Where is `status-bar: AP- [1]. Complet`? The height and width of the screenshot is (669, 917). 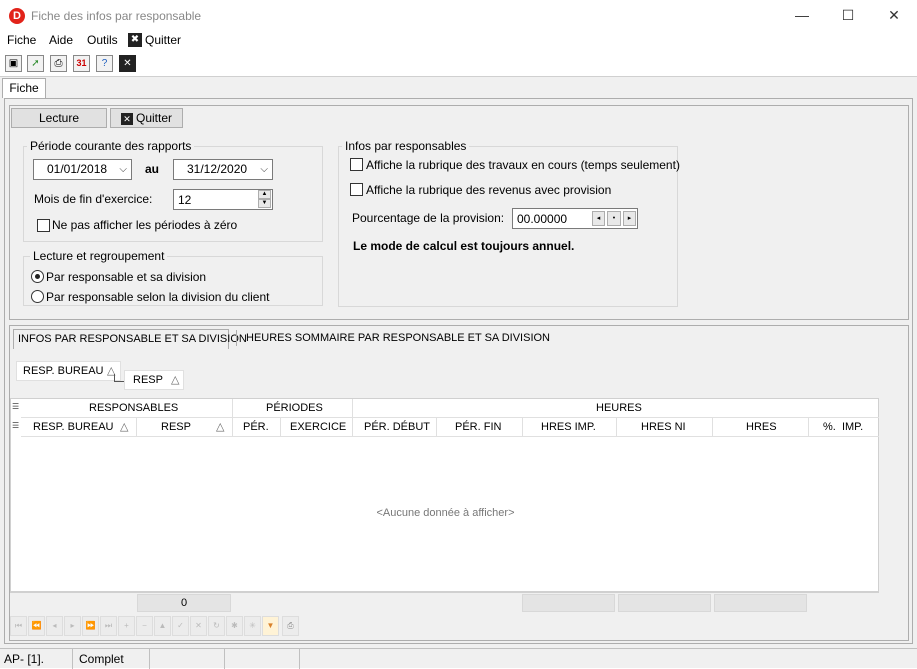 status-bar: AP- [1]. Complet is located at coordinates (458, 658).